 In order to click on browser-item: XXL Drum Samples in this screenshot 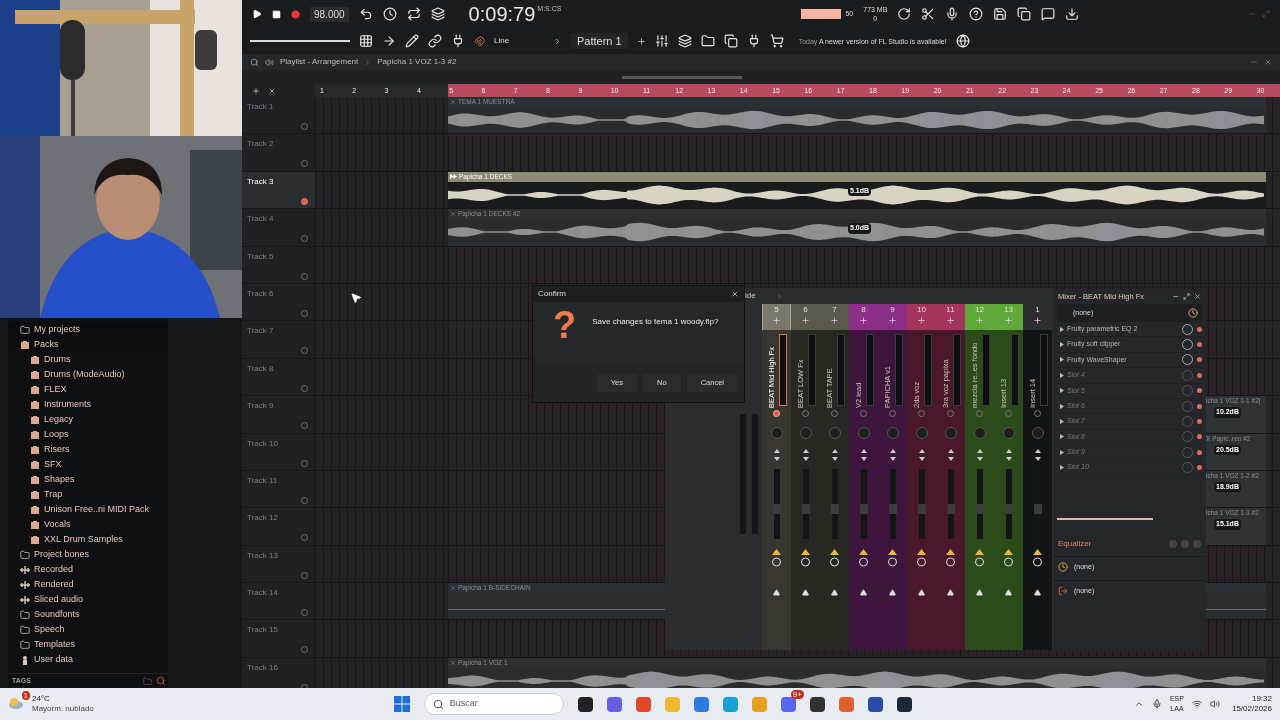, I will do `click(83, 539)`.